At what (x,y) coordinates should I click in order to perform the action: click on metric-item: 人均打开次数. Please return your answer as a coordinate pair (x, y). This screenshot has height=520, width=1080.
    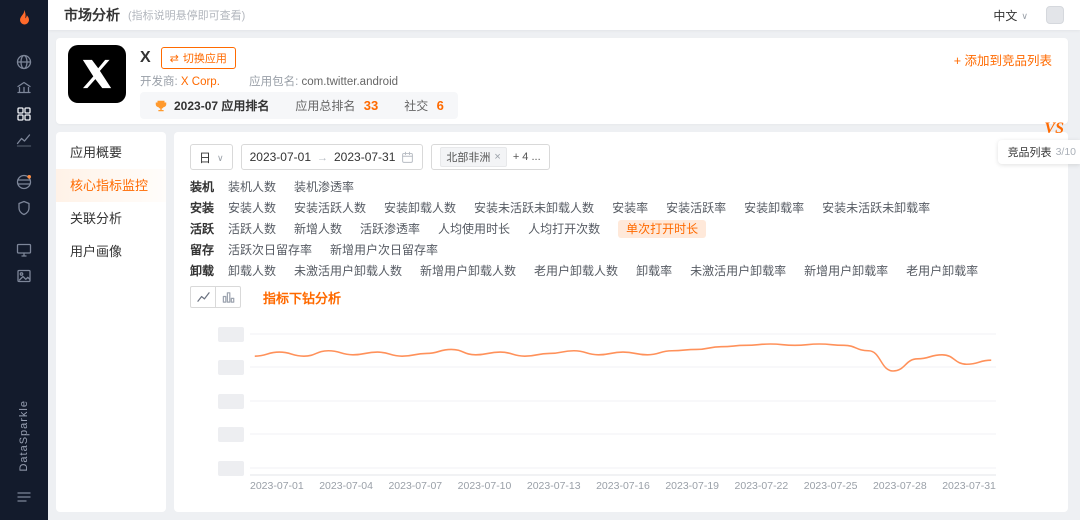
    Looking at the image, I should click on (564, 229).